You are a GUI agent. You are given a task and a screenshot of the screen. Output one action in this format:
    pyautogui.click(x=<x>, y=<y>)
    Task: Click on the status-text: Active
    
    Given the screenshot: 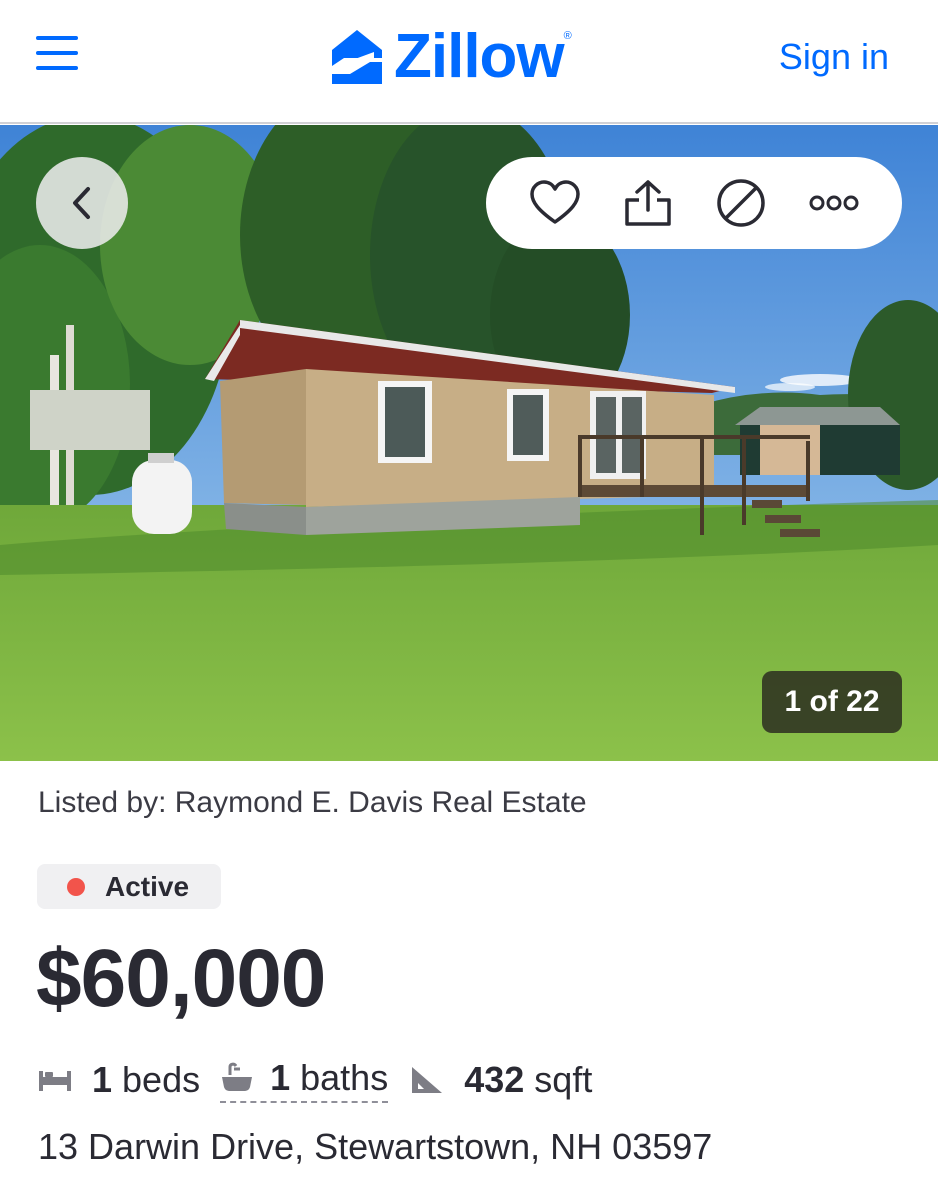 What is the action you would take?
    pyautogui.click(x=147, y=886)
    